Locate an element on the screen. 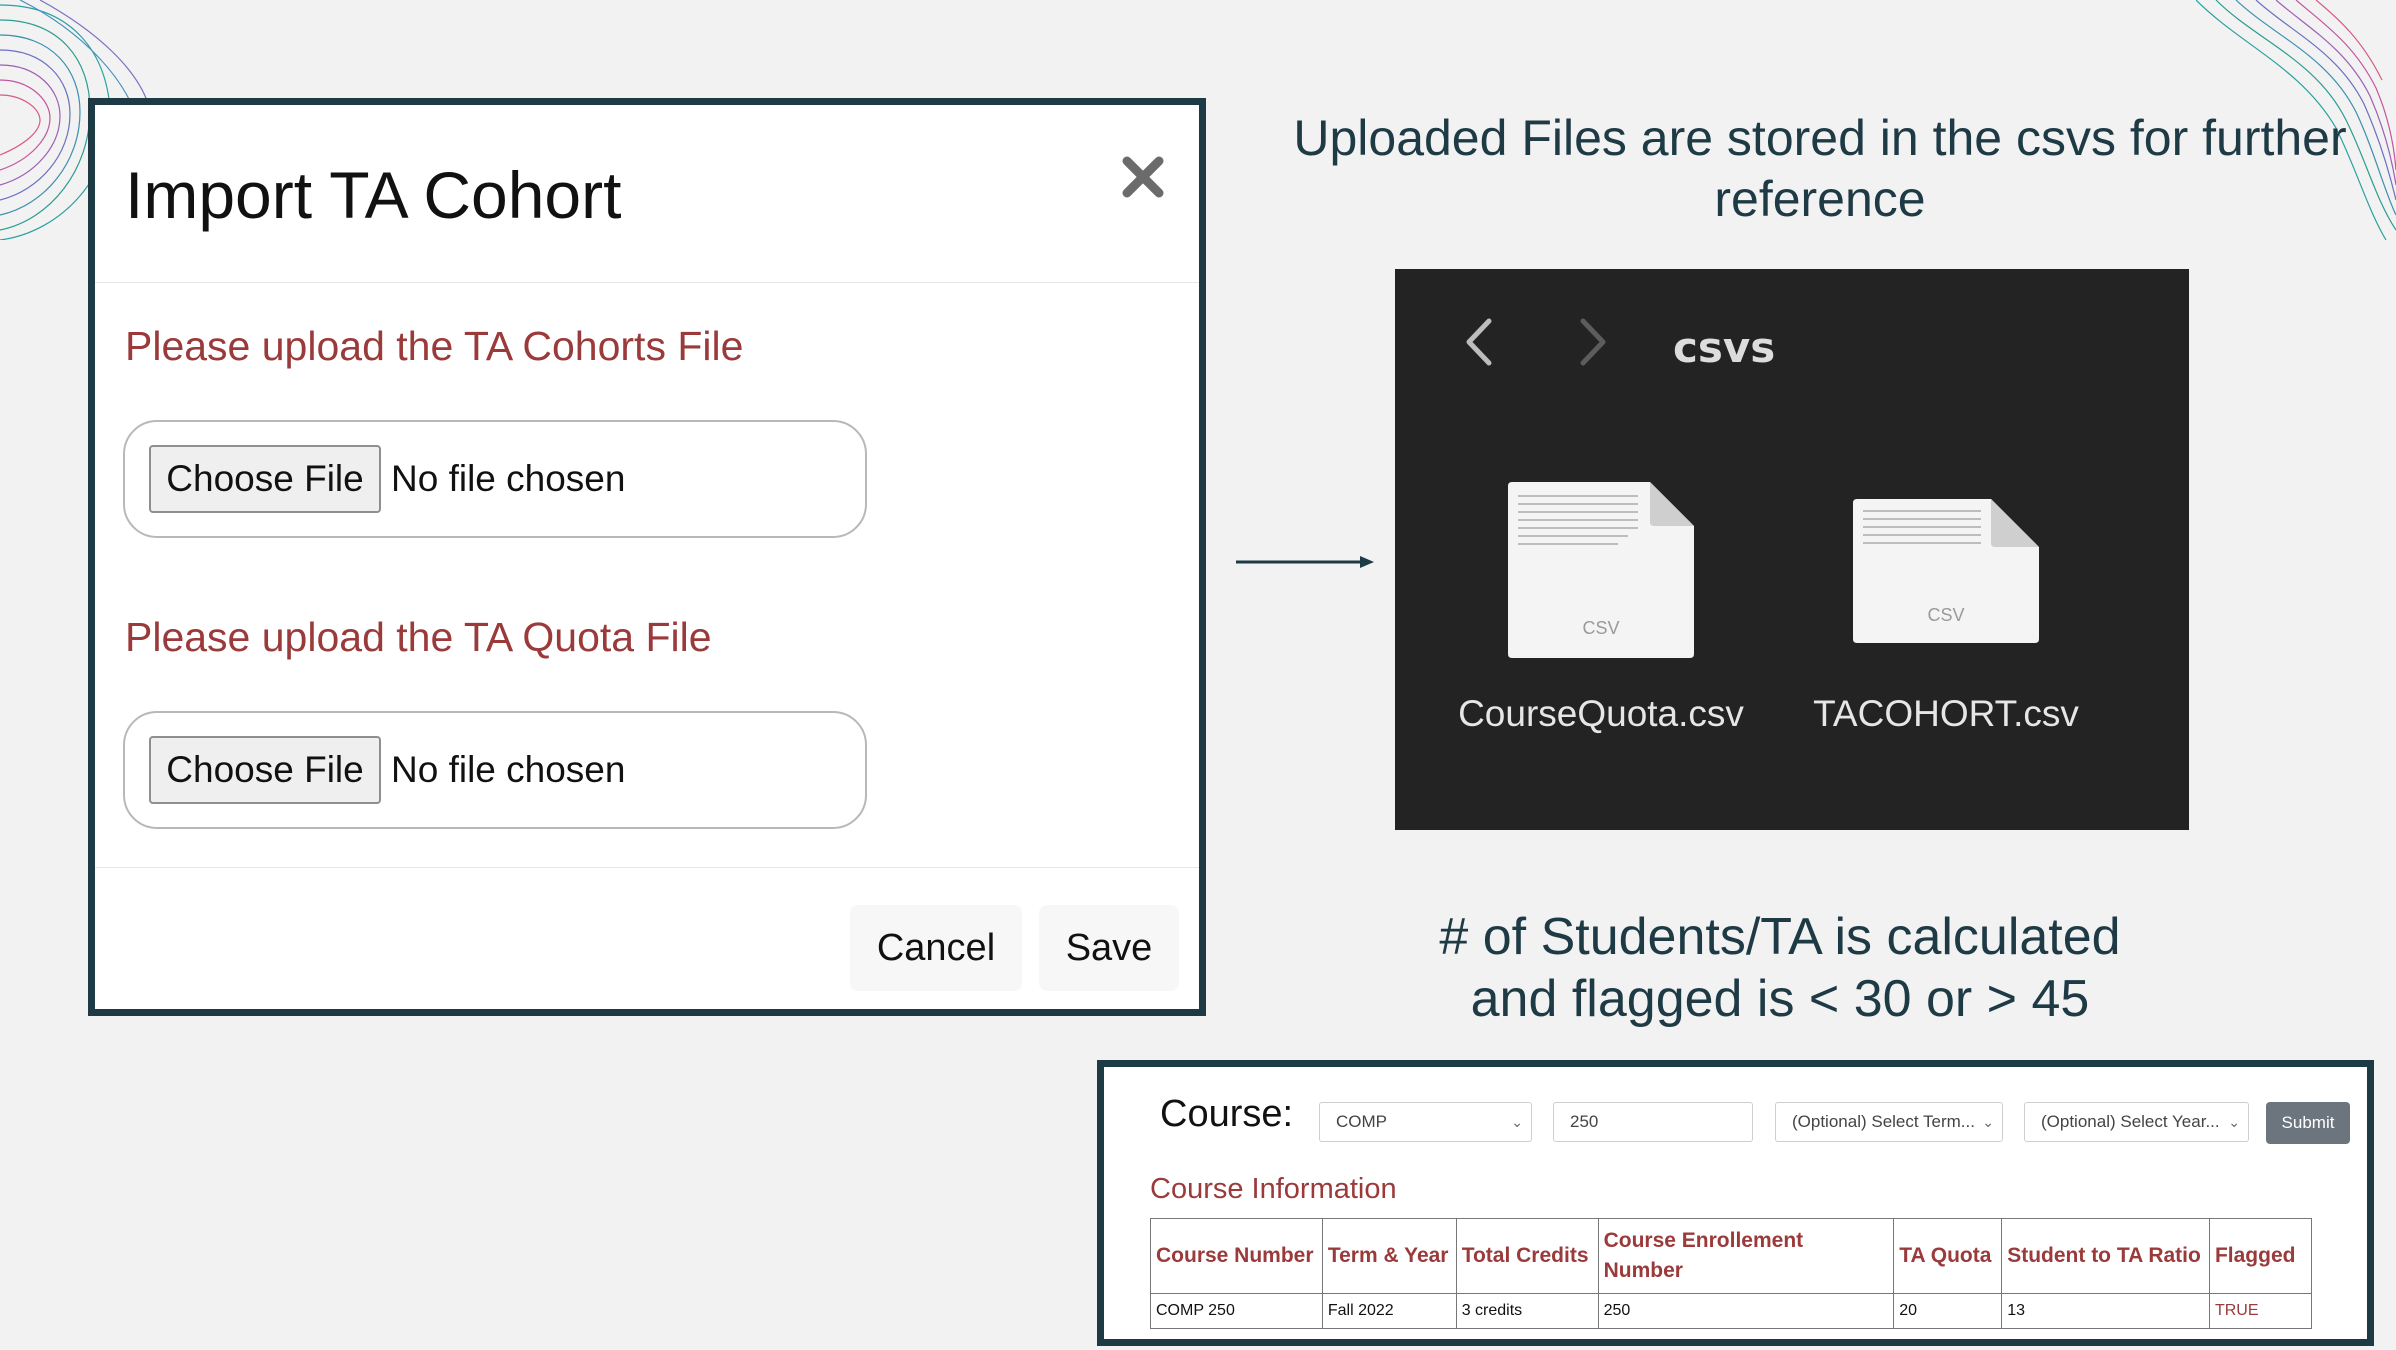  course-info-title: Course Information is located at coordinates (1273, 1189).